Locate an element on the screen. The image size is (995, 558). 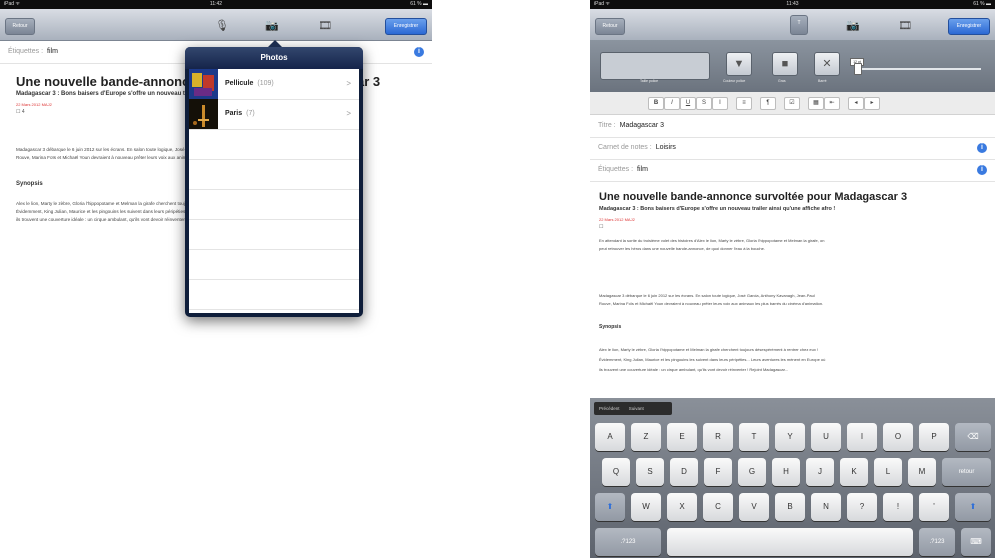
key-k: K is located at coordinates (854, 472).